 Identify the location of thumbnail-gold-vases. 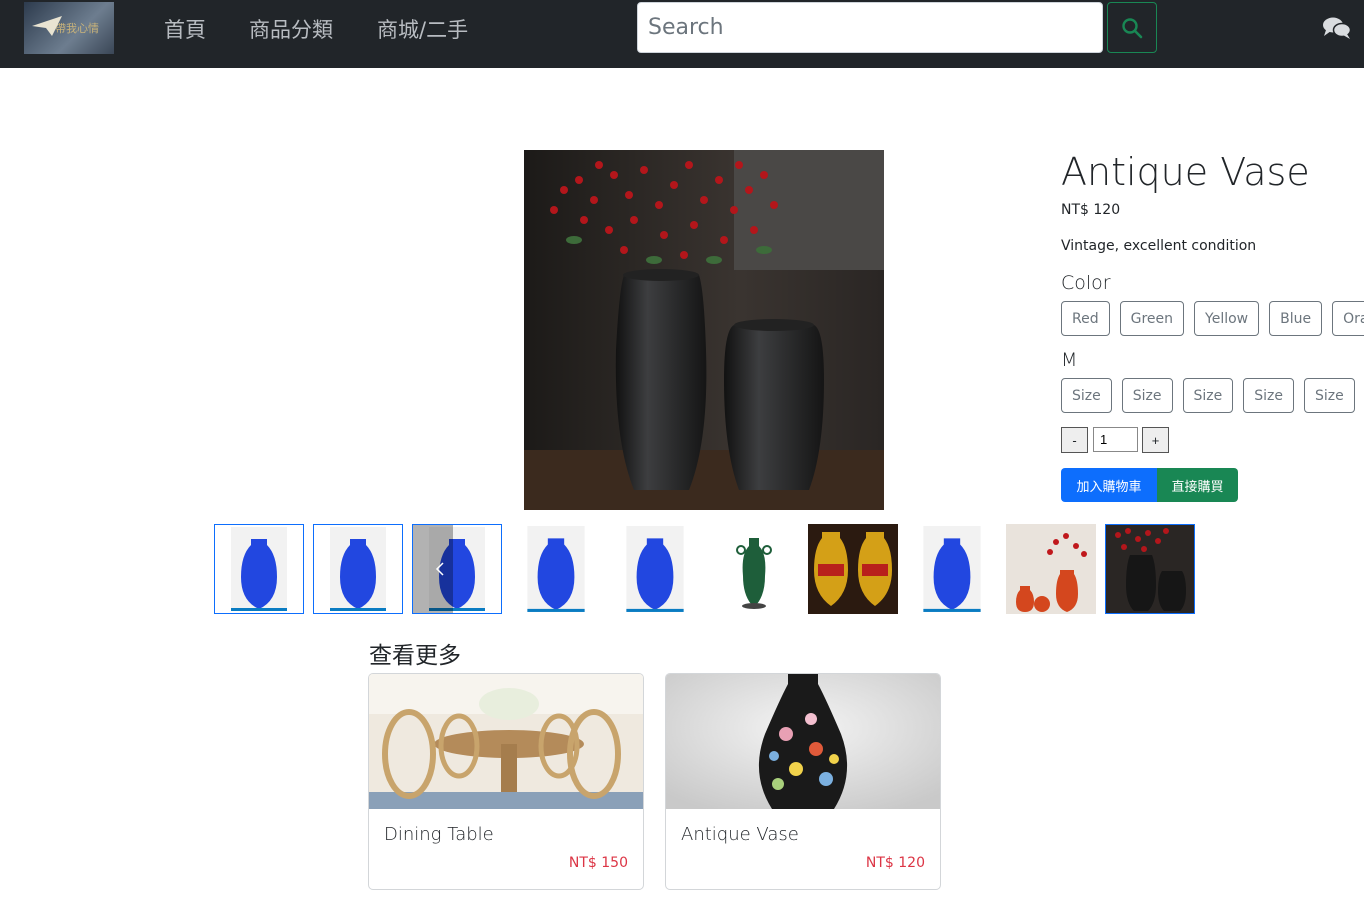
(853, 569).